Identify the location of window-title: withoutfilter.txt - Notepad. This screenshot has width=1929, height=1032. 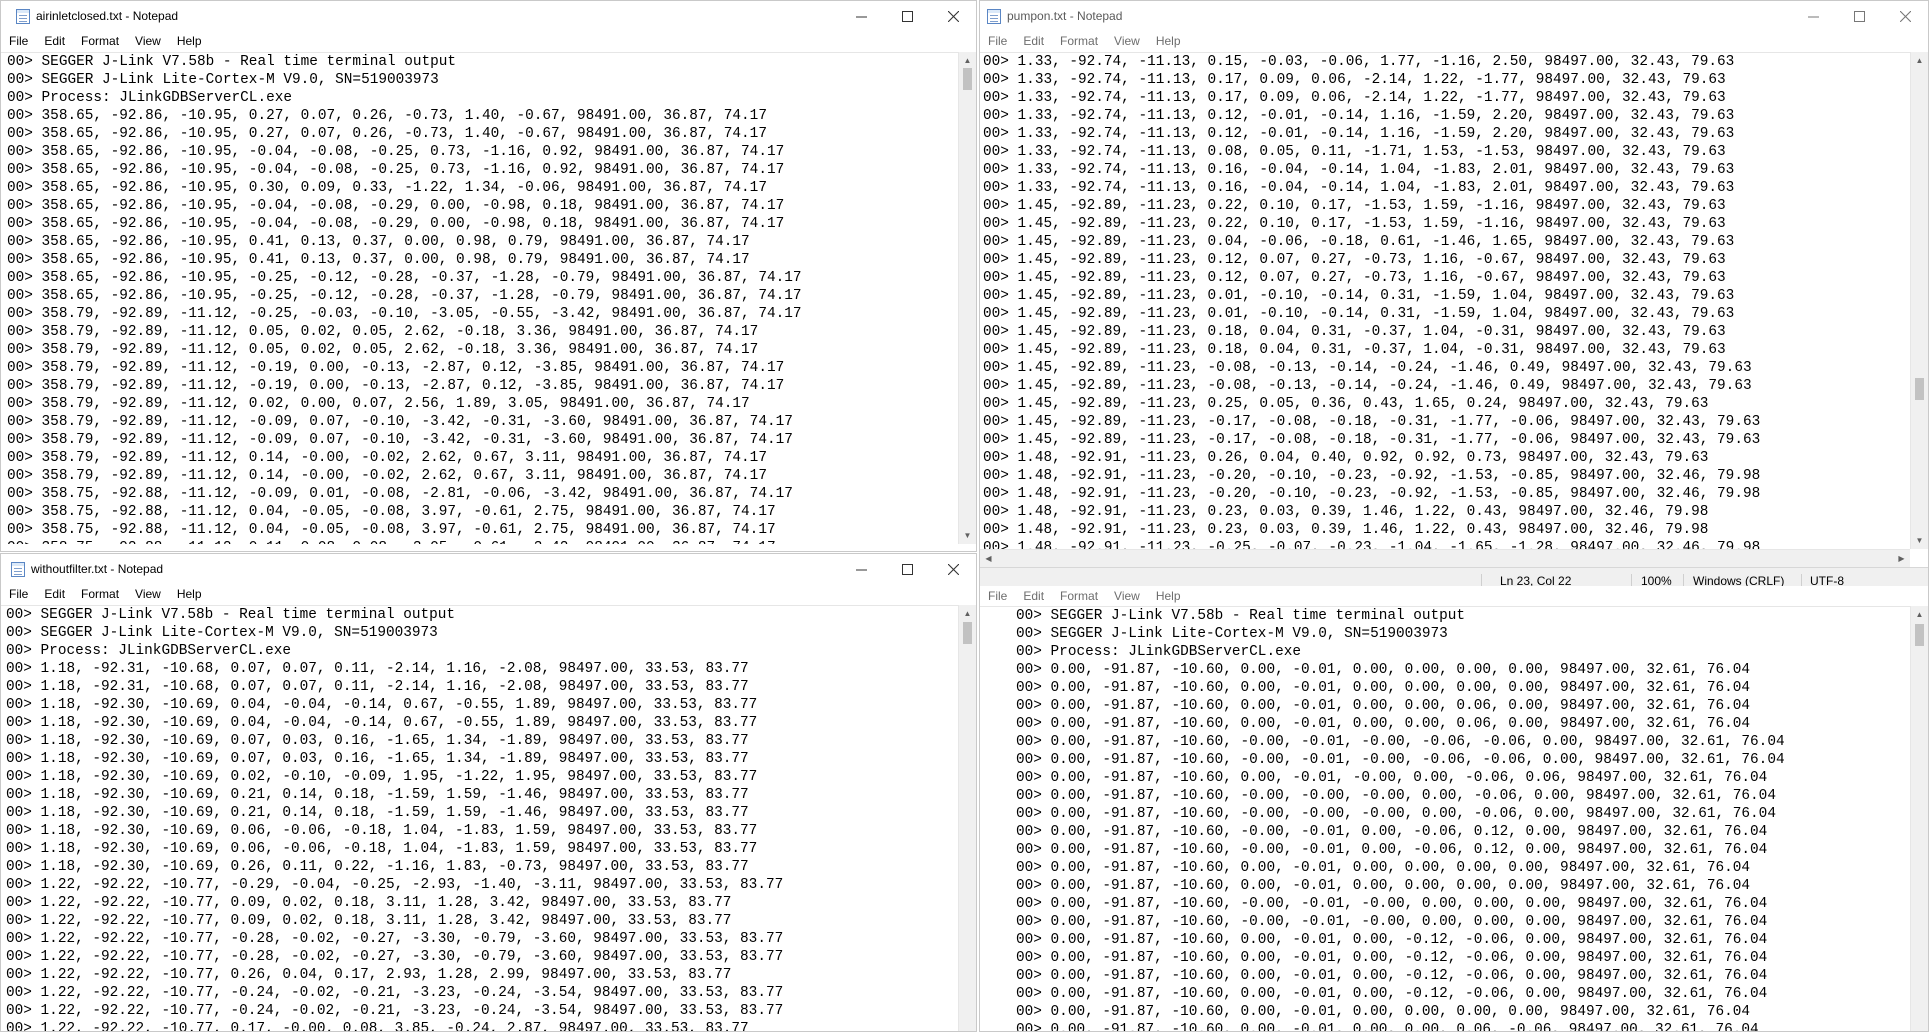
(97, 569).